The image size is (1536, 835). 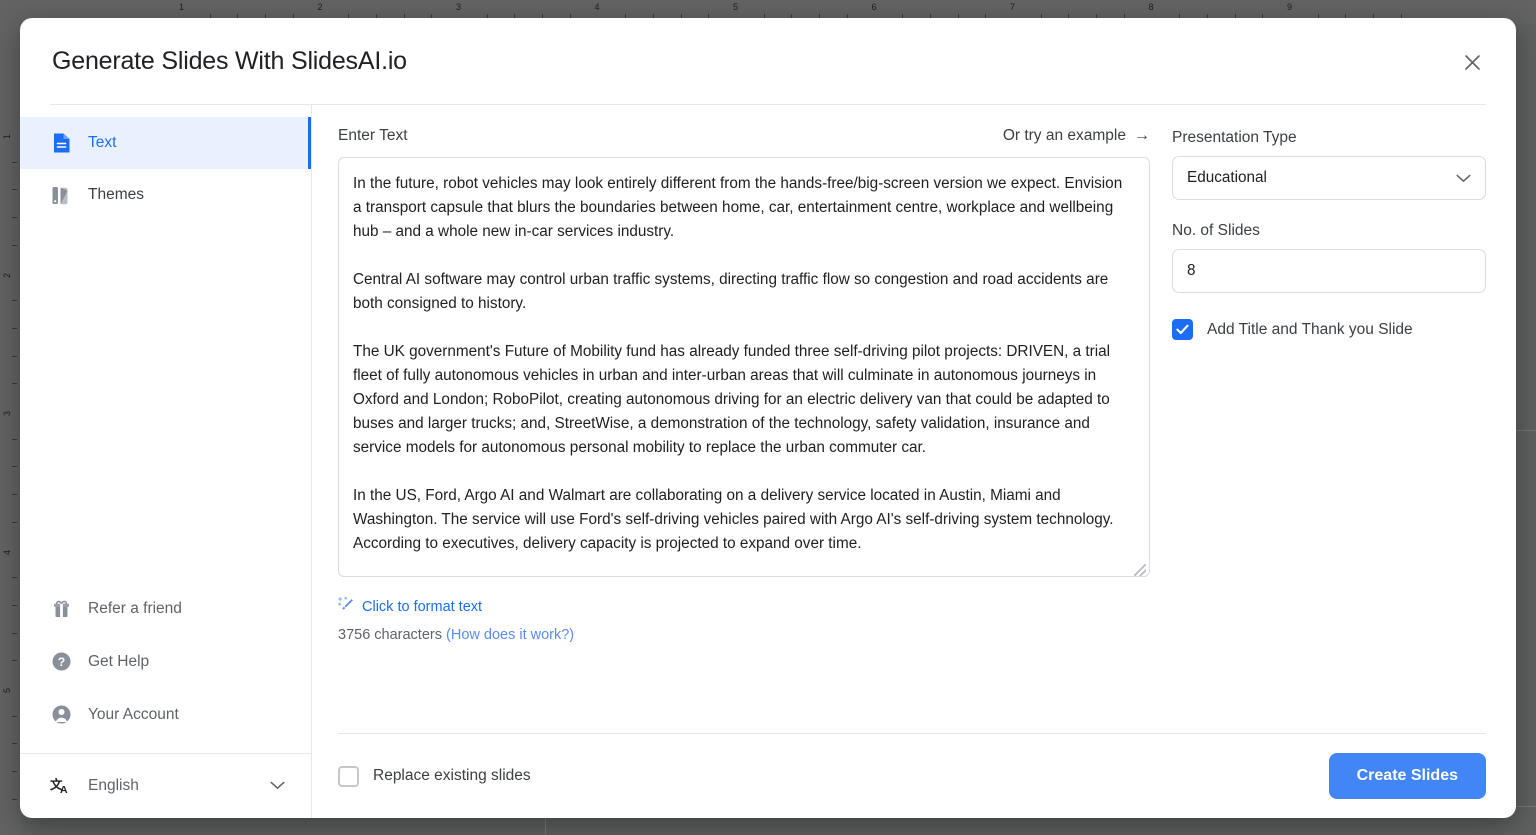 I want to click on ruler-tick-label: 7, so click(x=1013, y=7).